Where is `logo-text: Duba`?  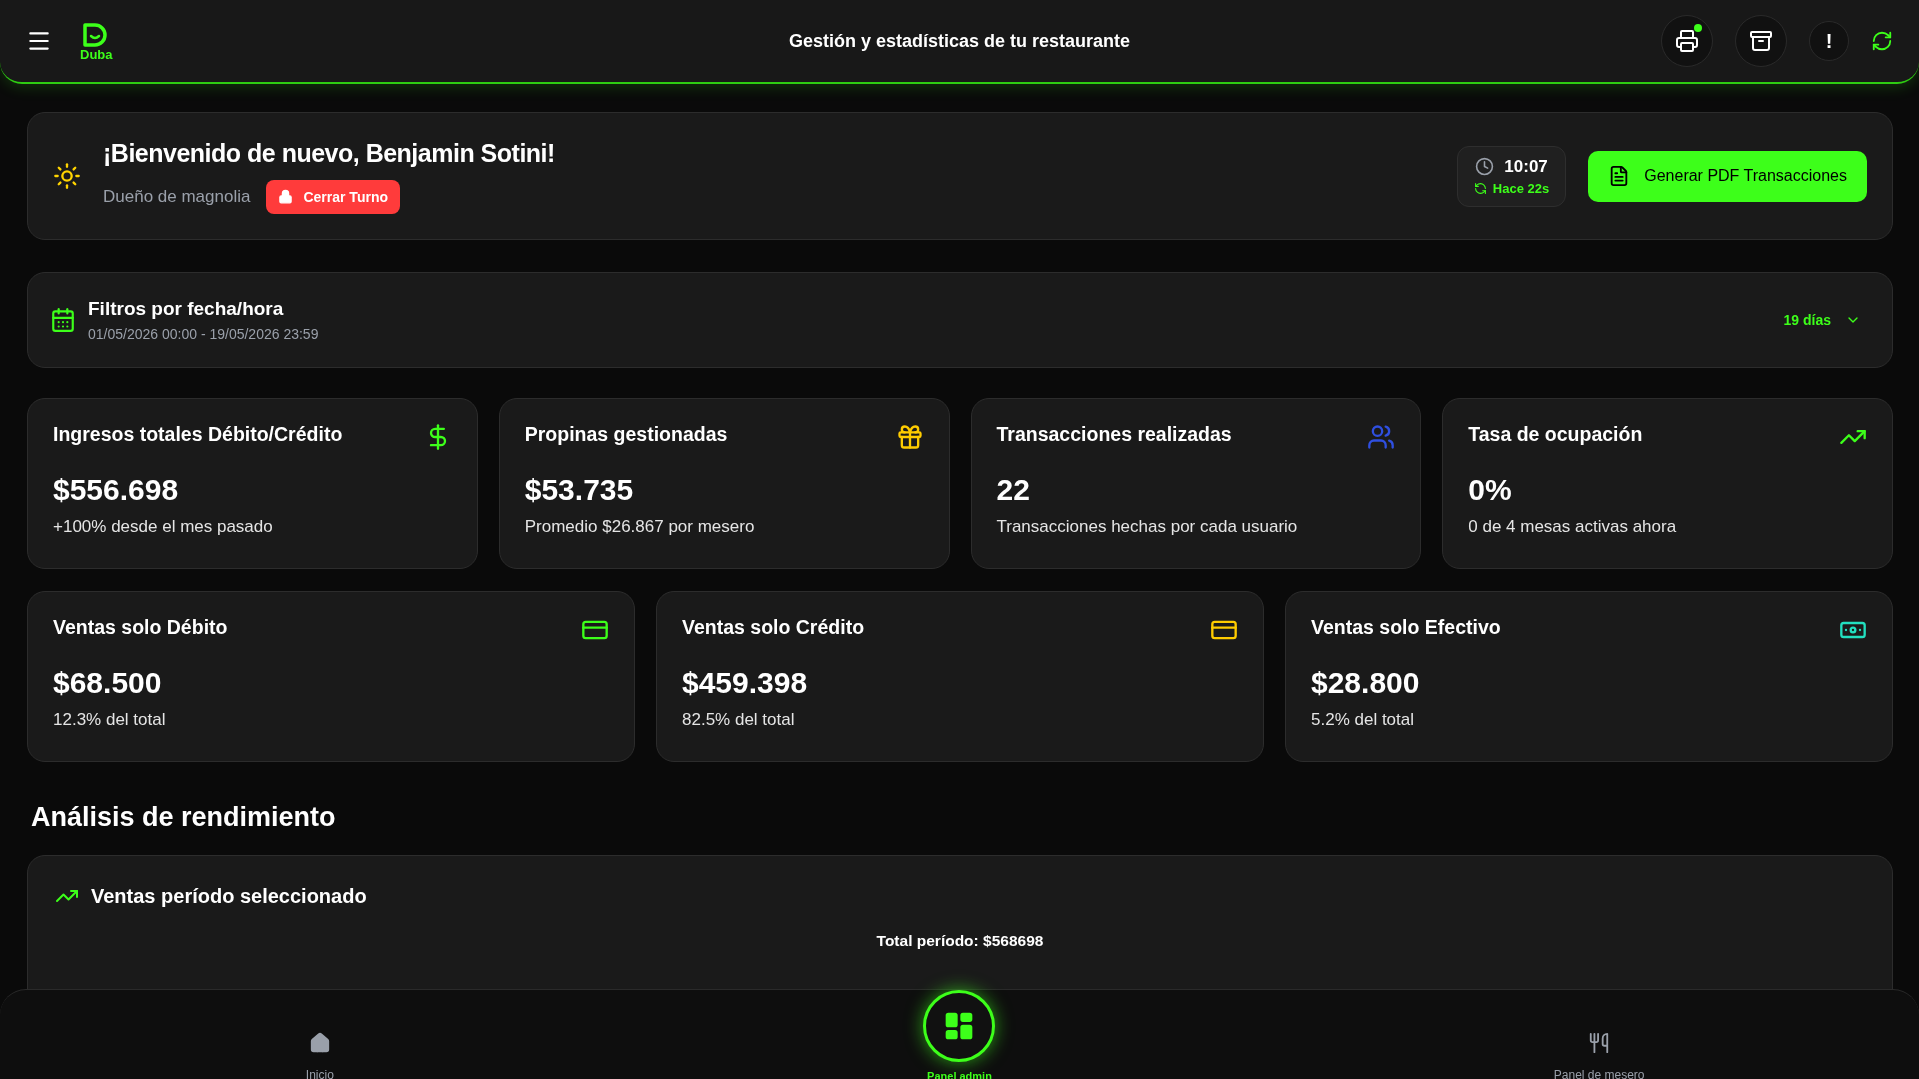
logo-text: Duba is located at coordinates (96, 54).